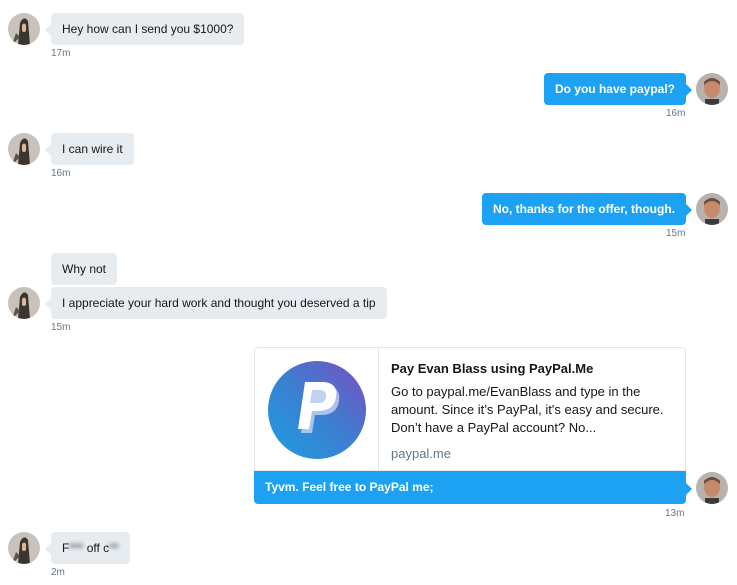 The width and height of the screenshot is (737, 585). I want to click on message-bubble: F*** off c**, so click(87, 548).